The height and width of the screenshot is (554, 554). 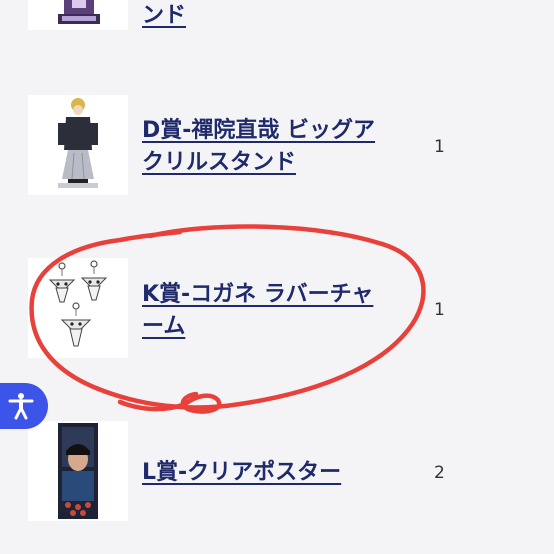 I want to click on prize-name-link-top: ンド, so click(x=164, y=16).